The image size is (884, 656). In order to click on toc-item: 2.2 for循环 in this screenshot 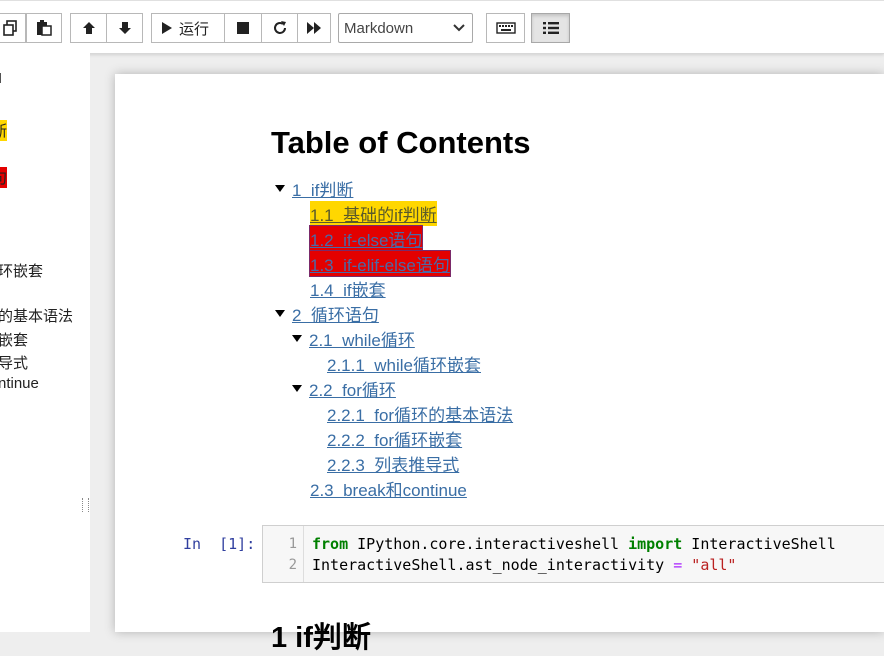, I will do `click(344, 388)`.